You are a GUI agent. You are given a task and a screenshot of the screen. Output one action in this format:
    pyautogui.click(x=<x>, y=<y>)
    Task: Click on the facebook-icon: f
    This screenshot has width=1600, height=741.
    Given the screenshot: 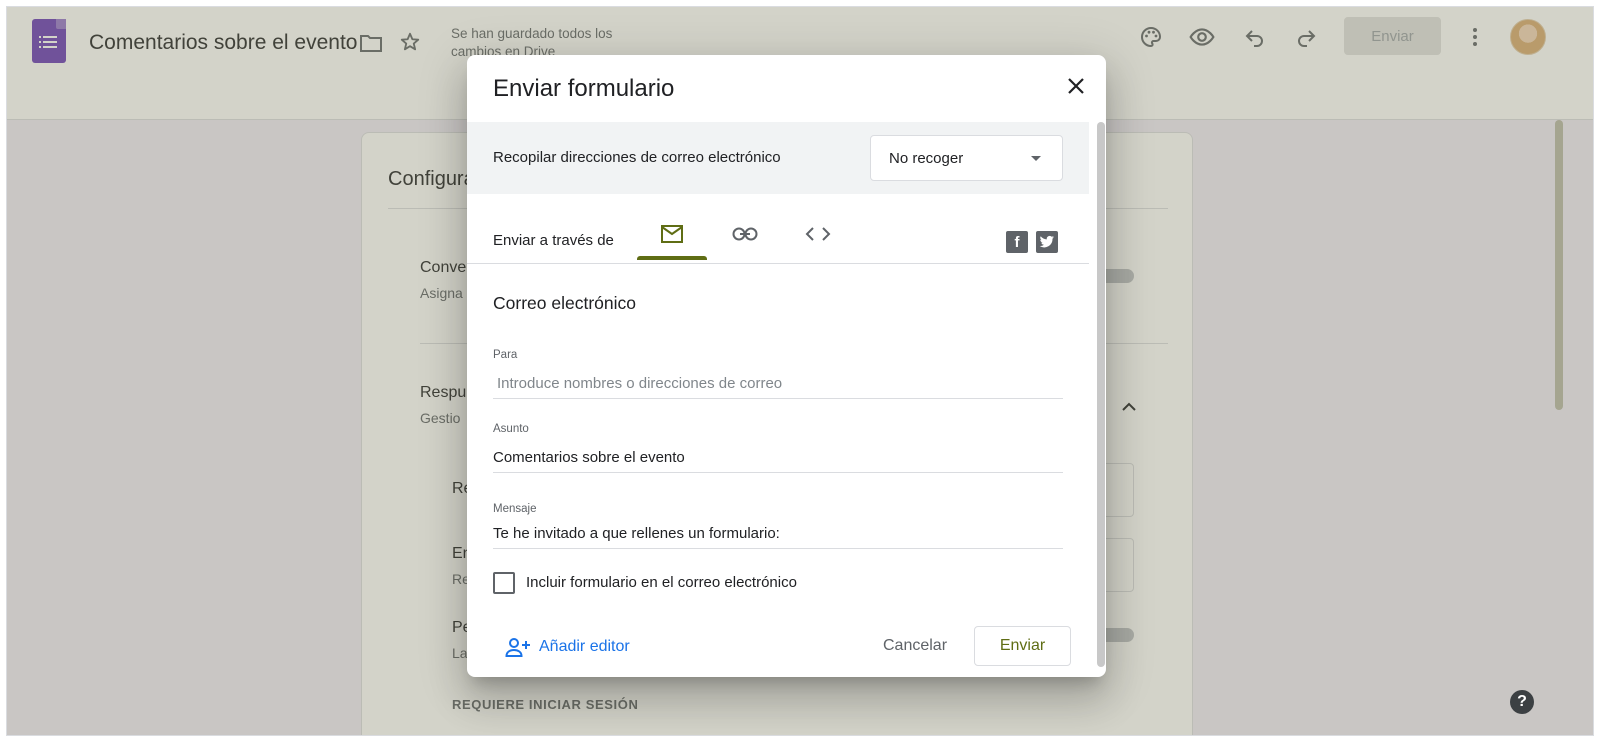 What is the action you would take?
    pyautogui.click(x=1017, y=242)
    